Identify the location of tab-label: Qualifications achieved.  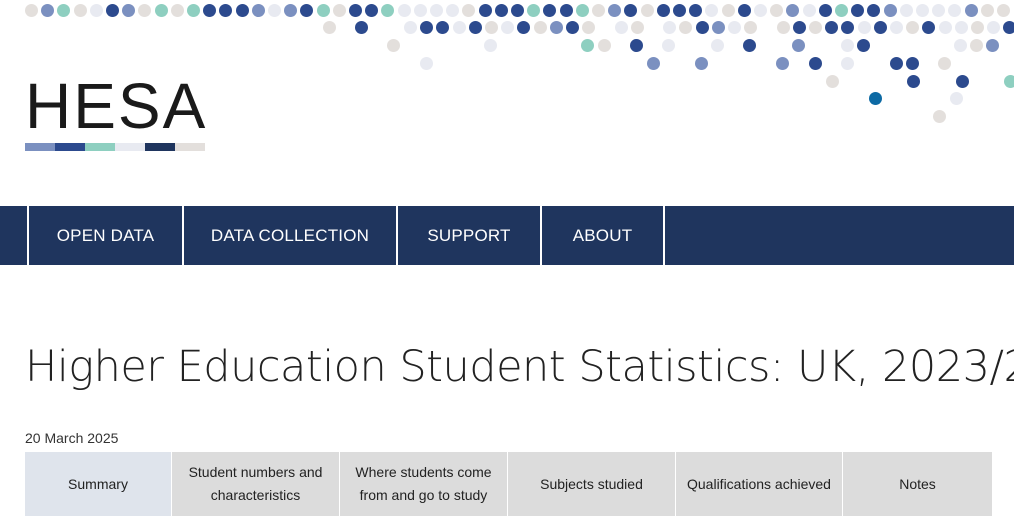
(759, 483).